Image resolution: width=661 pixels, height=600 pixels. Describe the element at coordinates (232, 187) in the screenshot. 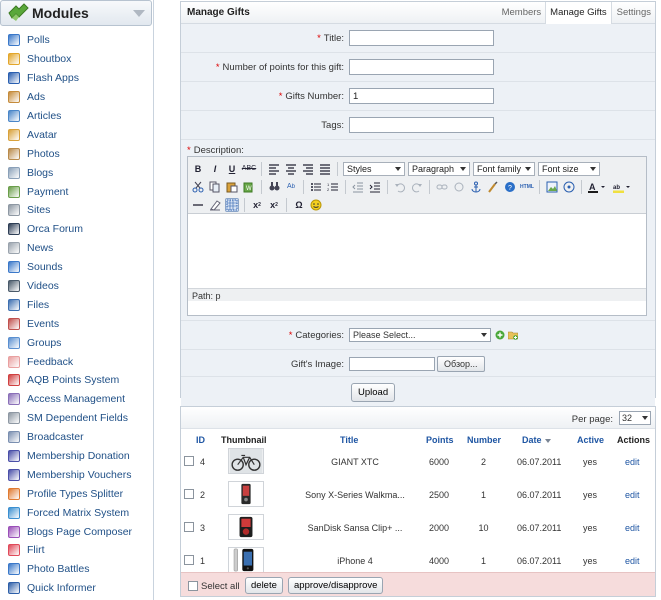

I see `paste-icon` at that location.